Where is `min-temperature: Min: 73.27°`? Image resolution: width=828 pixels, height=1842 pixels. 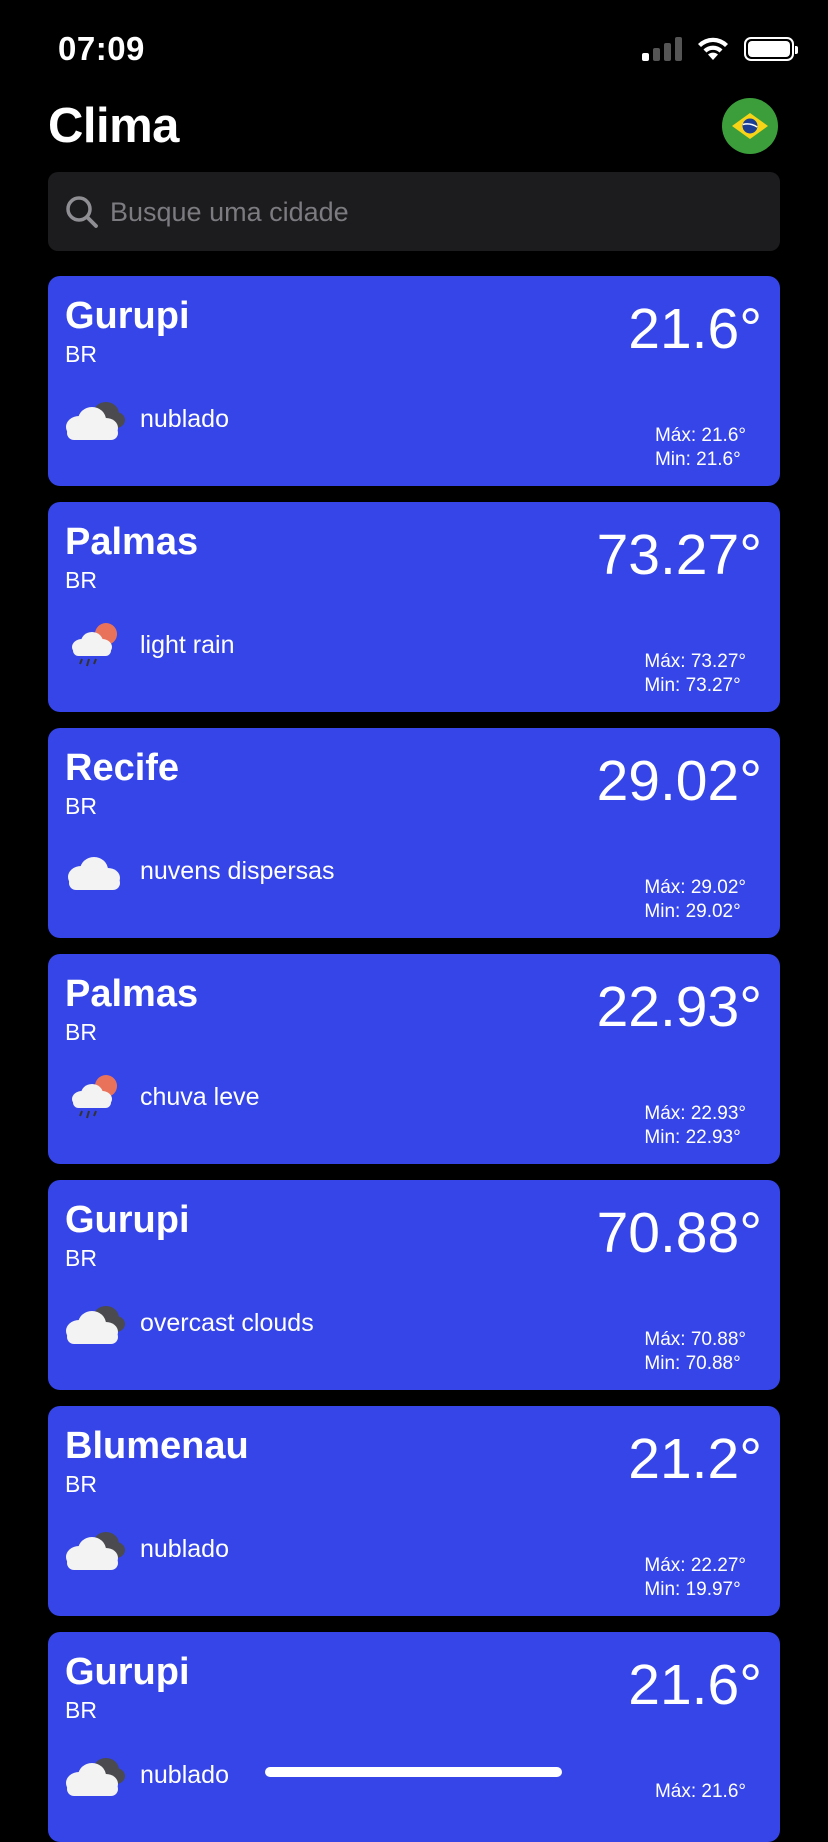
min-temperature: Min: 73.27° is located at coordinates (692, 685).